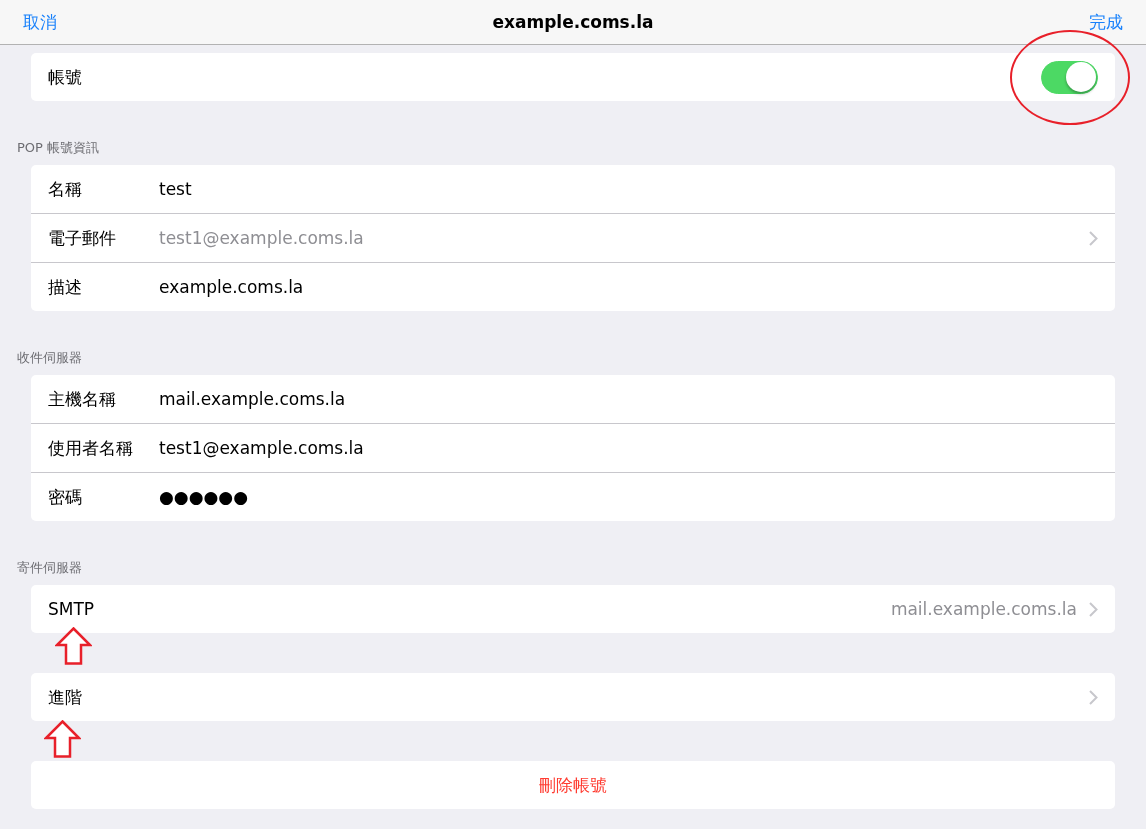 This screenshot has height=829, width=1146. Describe the element at coordinates (91, 448) in the screenshot. I see `row-label: 使用者名稱` at that location.